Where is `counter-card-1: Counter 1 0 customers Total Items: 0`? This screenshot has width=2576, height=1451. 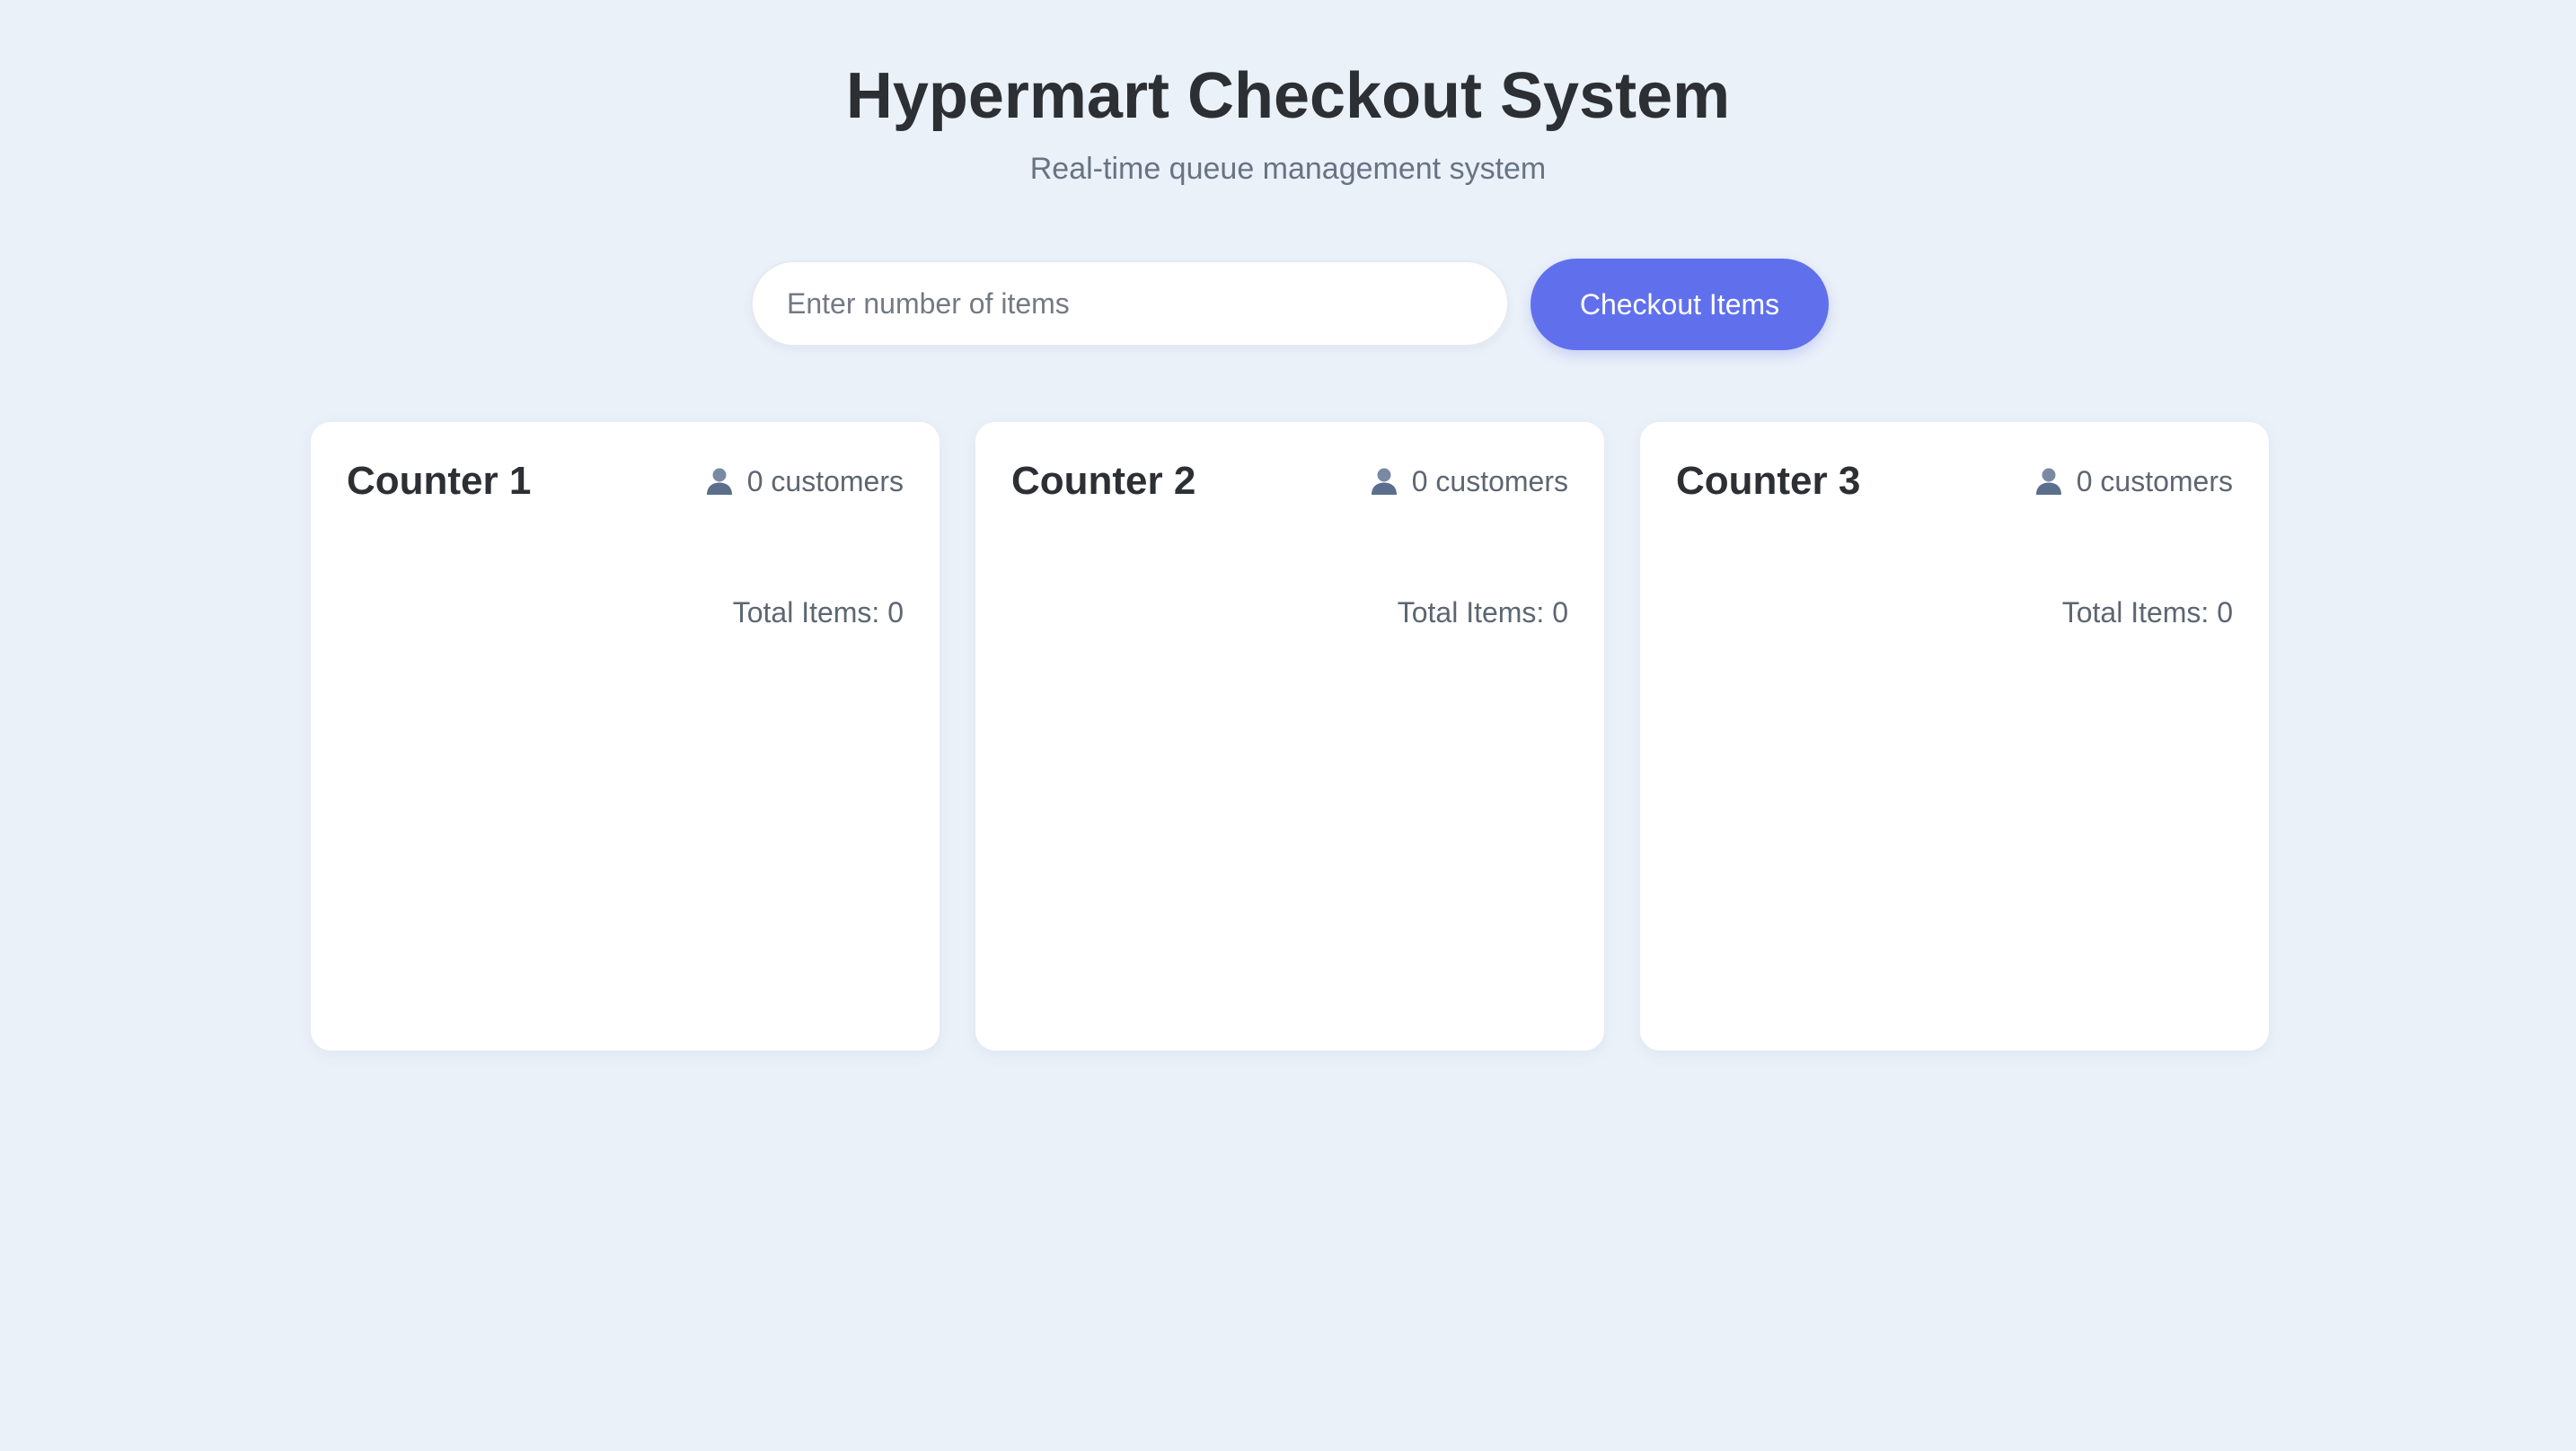
counter-card-1: Counter 1 0 customers Total Items: 0 is located at coordinates (625, 736).